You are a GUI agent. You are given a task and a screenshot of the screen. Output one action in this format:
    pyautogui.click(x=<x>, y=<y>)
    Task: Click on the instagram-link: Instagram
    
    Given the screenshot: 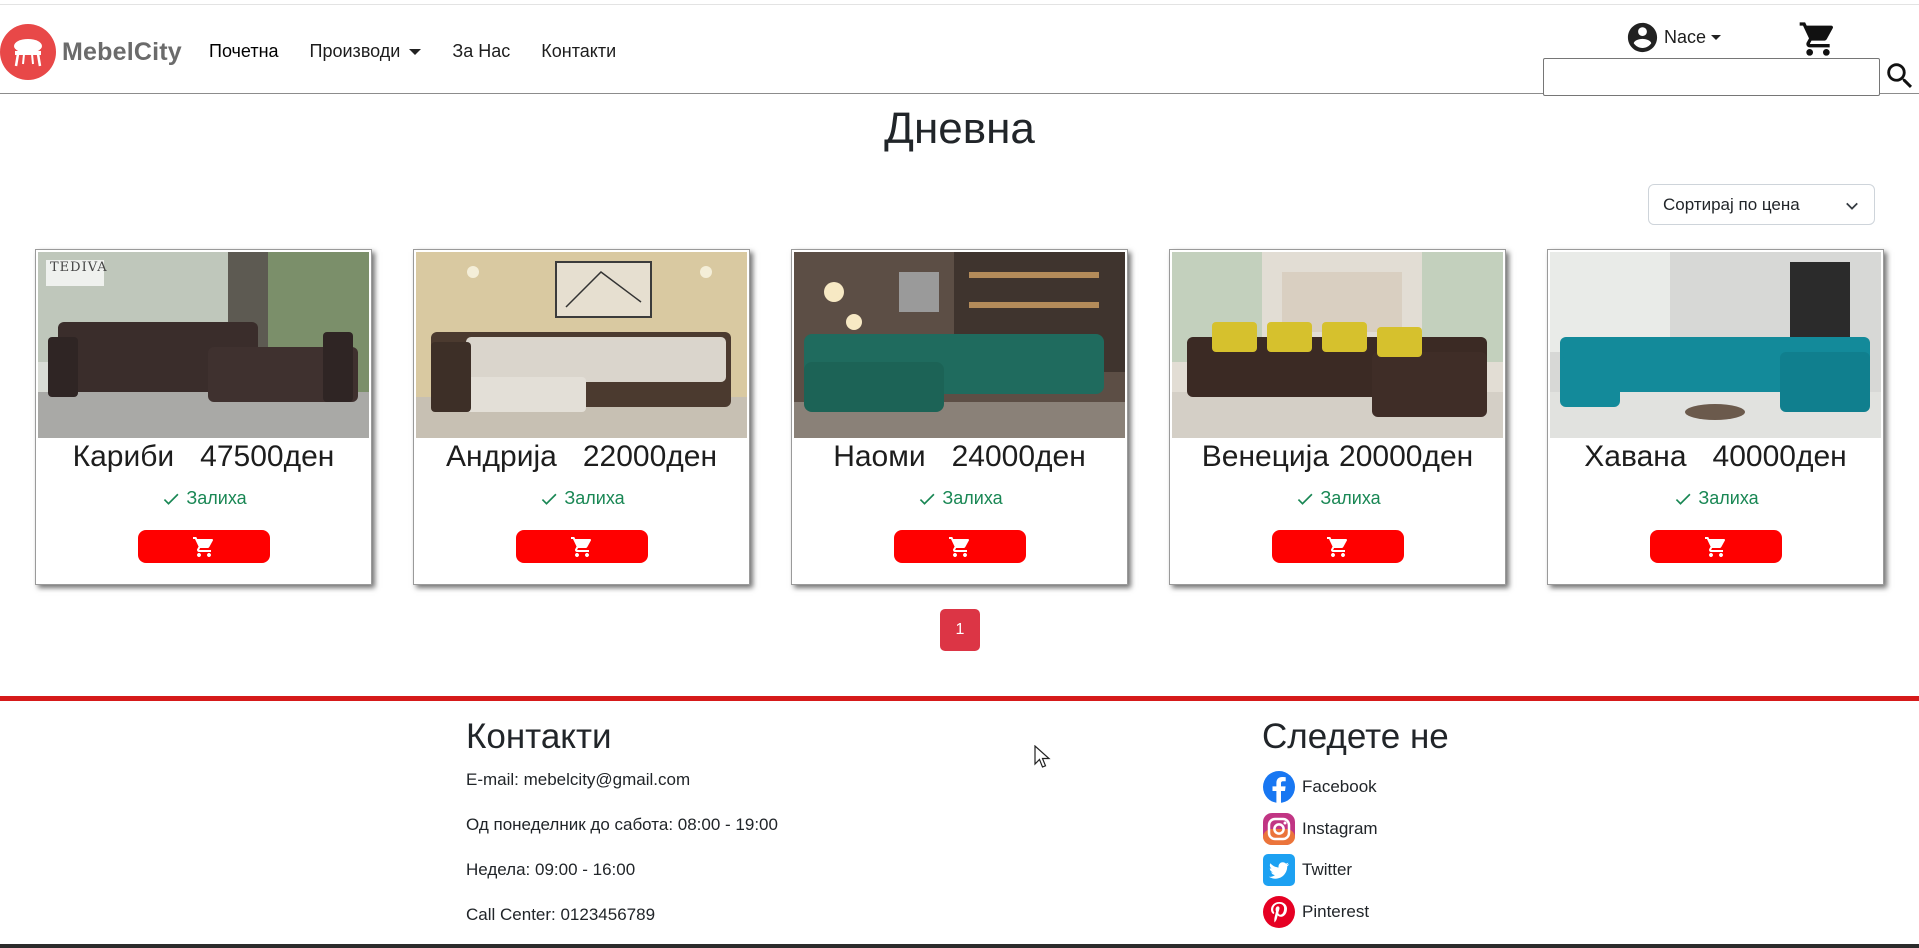 What is the action you would take?
    pyautogui.click(x=1320, y=829)
    